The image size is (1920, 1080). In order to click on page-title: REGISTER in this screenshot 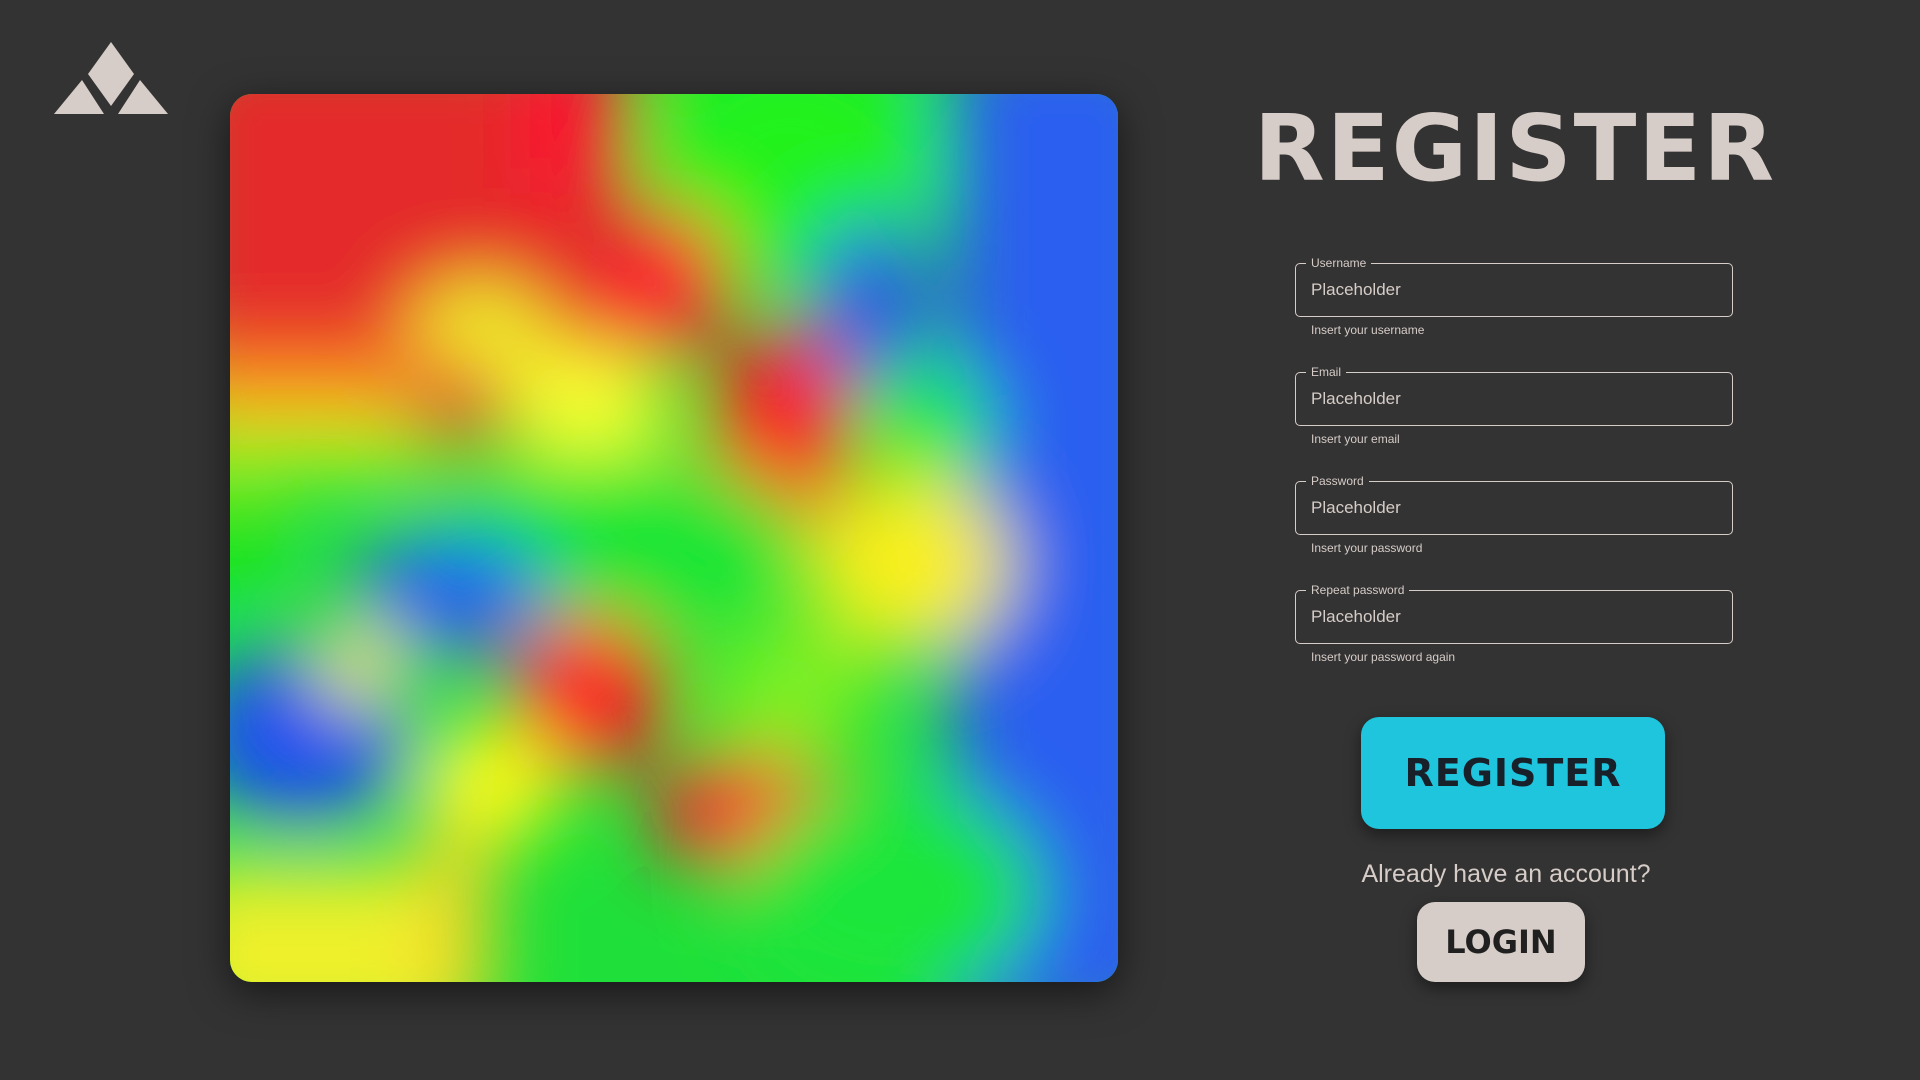, I will do `click(1515, 148)`.